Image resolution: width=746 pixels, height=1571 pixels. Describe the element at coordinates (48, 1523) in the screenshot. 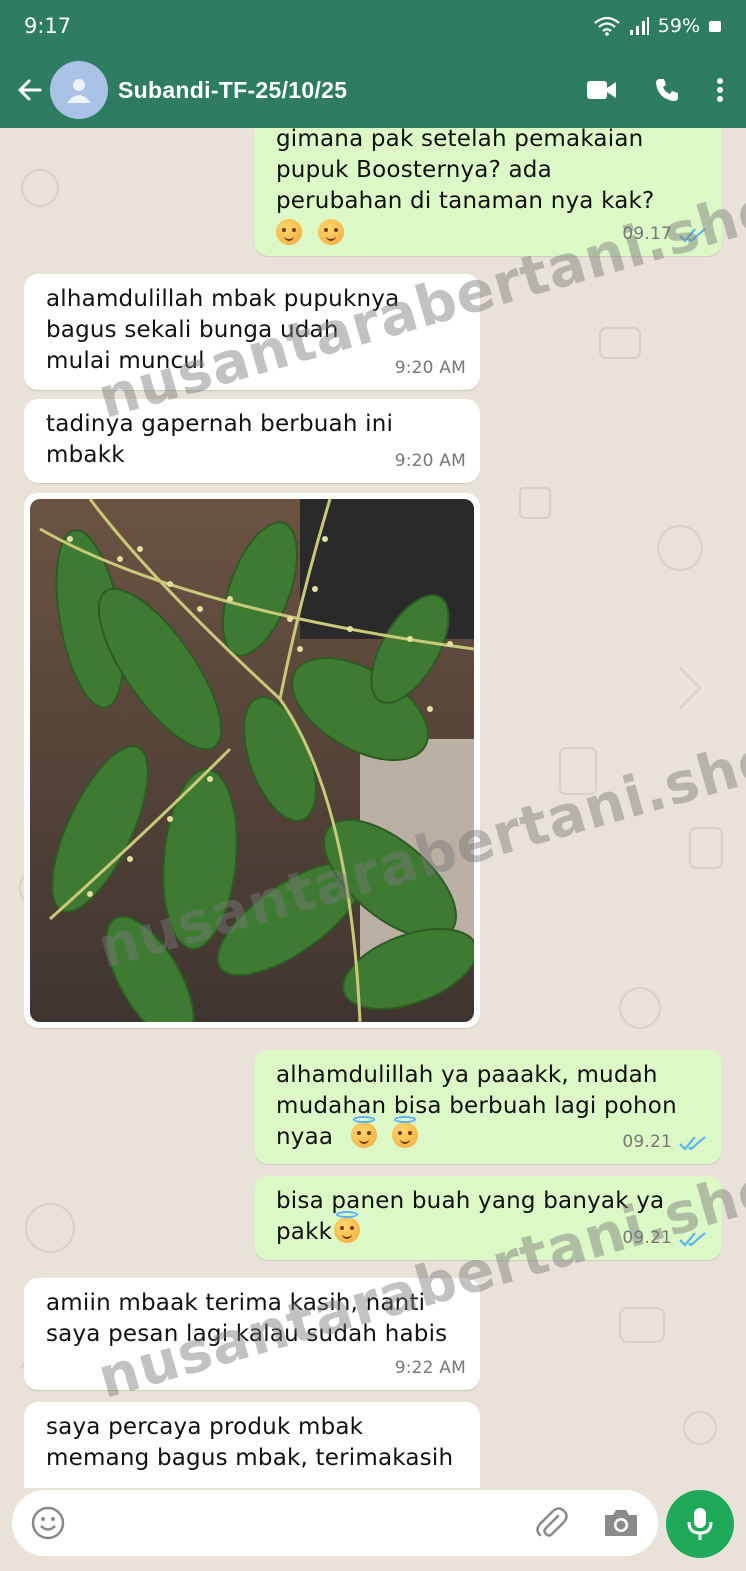

I see `emoji-icon` at that location.